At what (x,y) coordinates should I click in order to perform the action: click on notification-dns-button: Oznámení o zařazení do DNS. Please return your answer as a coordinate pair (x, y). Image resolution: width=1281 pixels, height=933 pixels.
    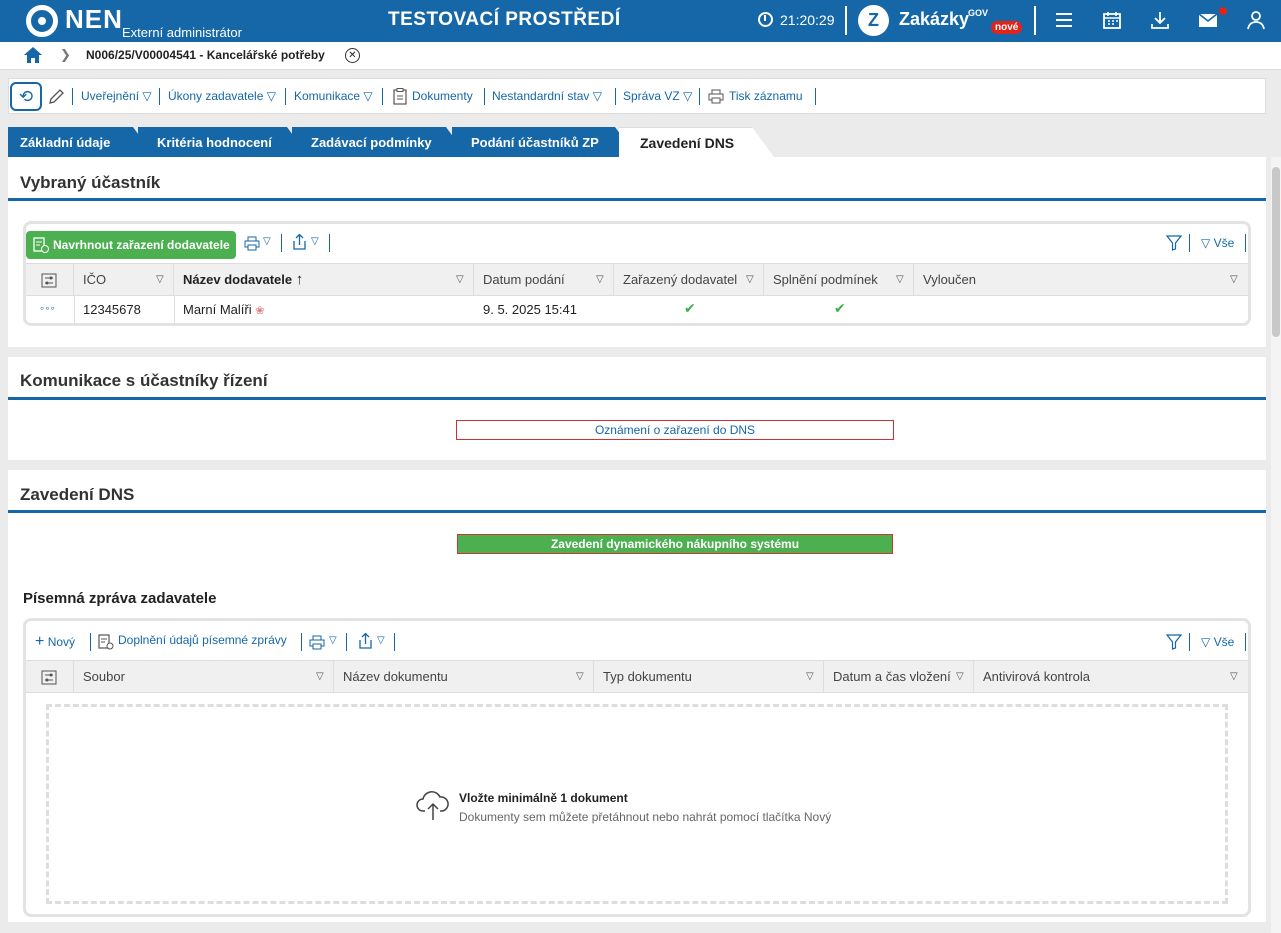
    Looking at the image, I should click on (675, 430).